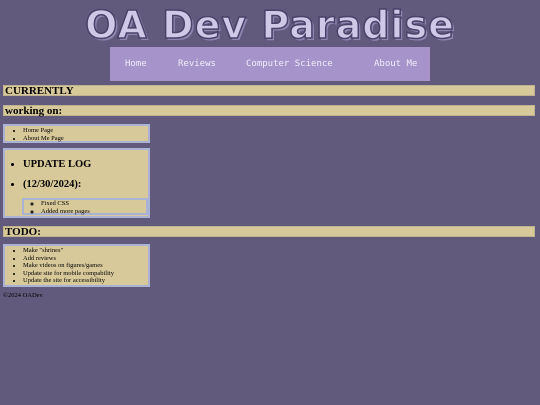 Image resolution: width=540 pixels, height=405 pixels. What do you see at coordinates (85, 131) in the screenshot?
I see `list-item: Home Page` at bounding box center [85, 131].